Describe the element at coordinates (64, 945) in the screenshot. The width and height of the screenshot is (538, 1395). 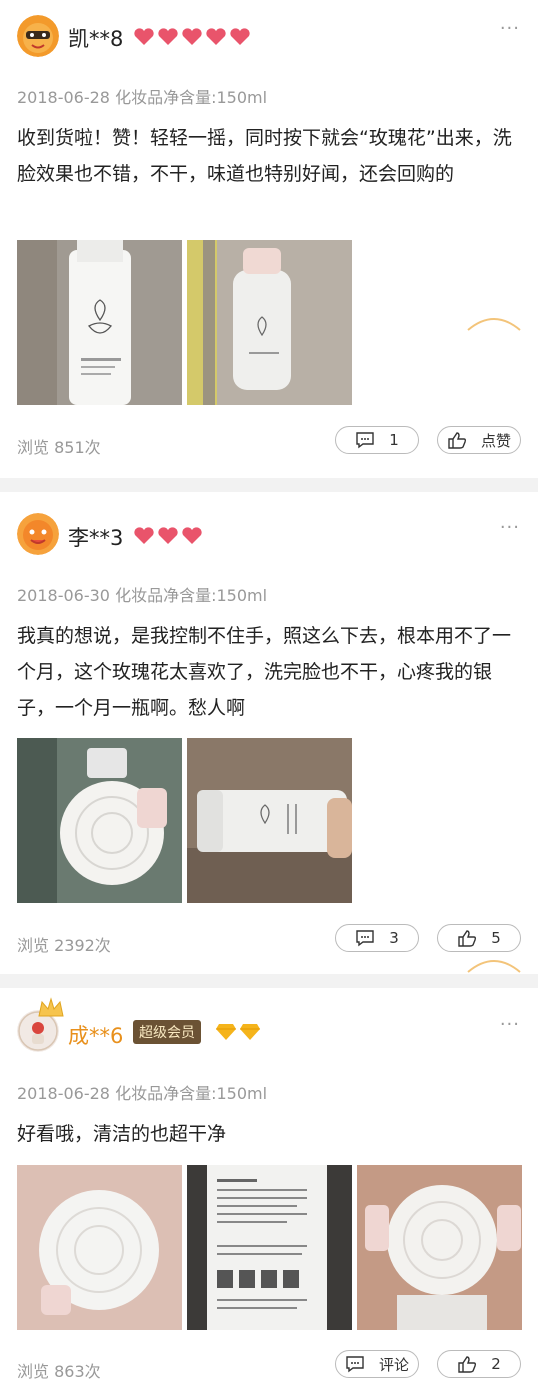
I see `view-count: 浏览 2392次` at that location.